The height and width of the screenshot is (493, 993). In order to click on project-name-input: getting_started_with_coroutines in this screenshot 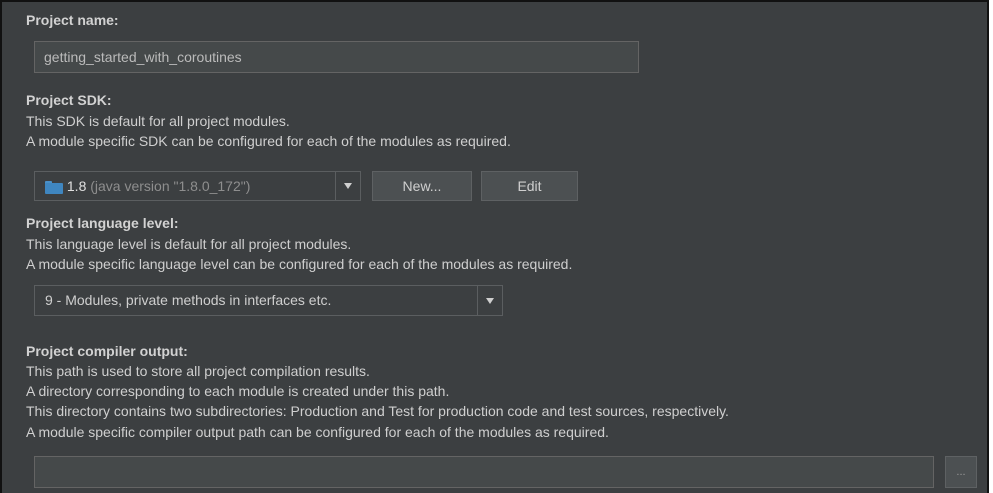, I will do `click(336, 57)`.